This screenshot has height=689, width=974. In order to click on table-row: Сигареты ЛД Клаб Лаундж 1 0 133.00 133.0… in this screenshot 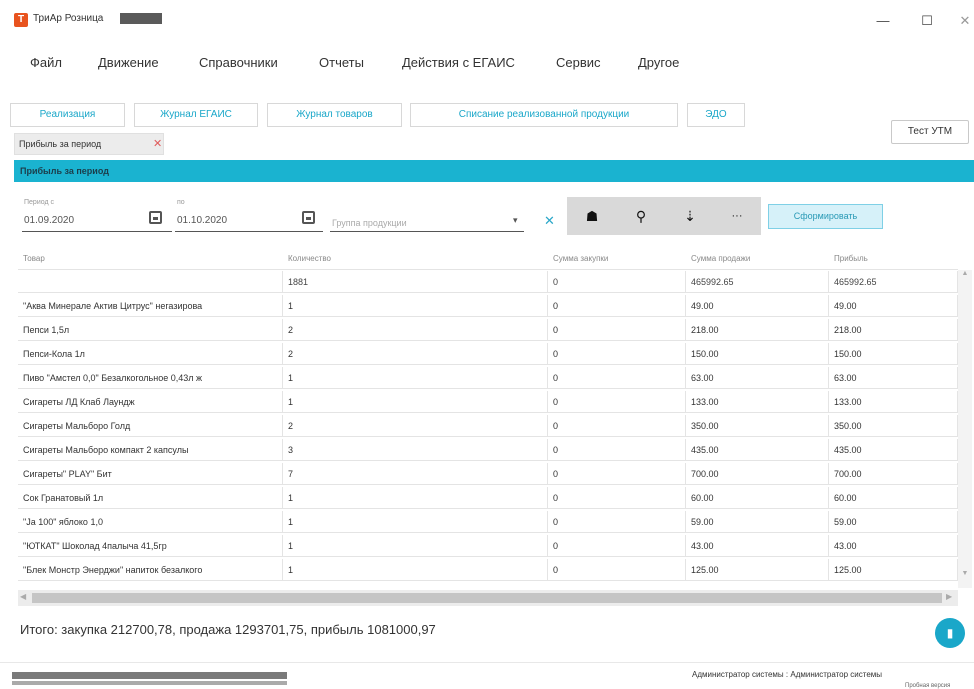, I will do `click(488, 402)`.